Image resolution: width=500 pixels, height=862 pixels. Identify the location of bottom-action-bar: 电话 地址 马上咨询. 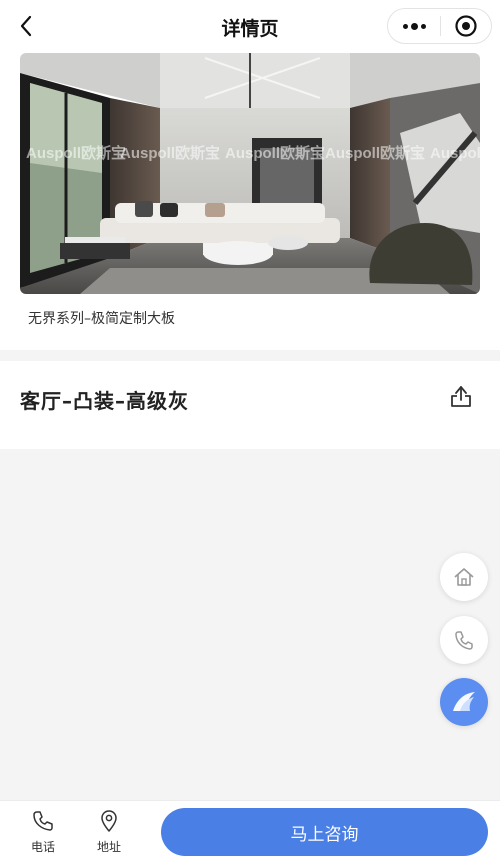
(250, 831).